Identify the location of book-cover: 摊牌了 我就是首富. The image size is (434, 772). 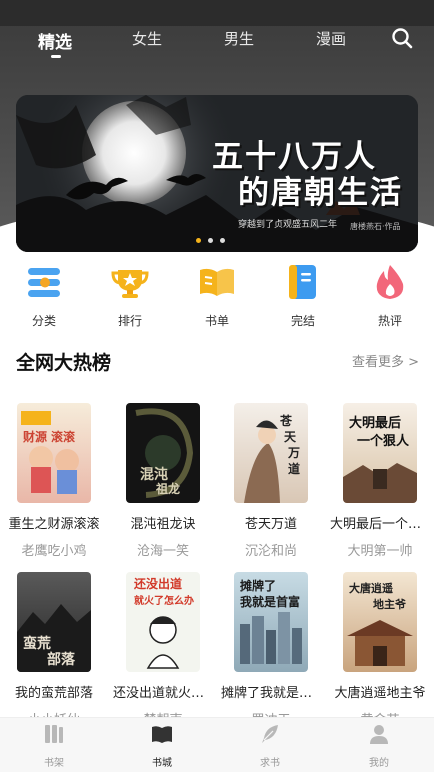
(271, 622).